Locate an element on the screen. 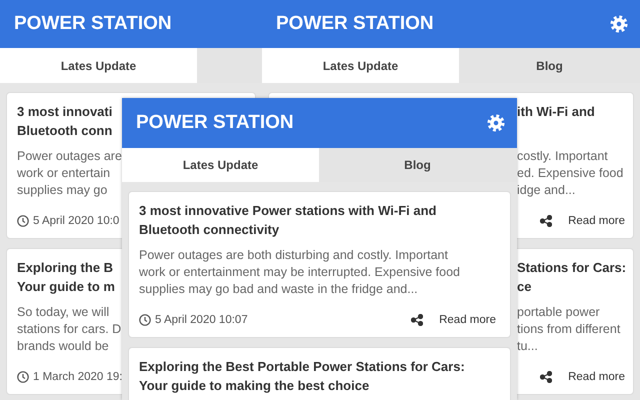  article-excerpt: So today, we will stations for cars. D brands would be is located at coordinates (69, 329).